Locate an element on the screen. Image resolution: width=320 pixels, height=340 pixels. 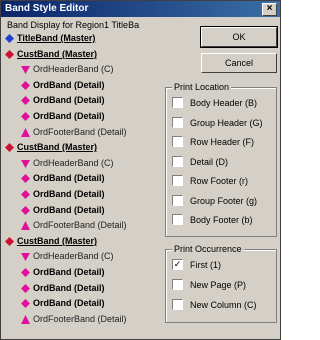
window-title: Band Style Editor is located at coordinates (47, 8).